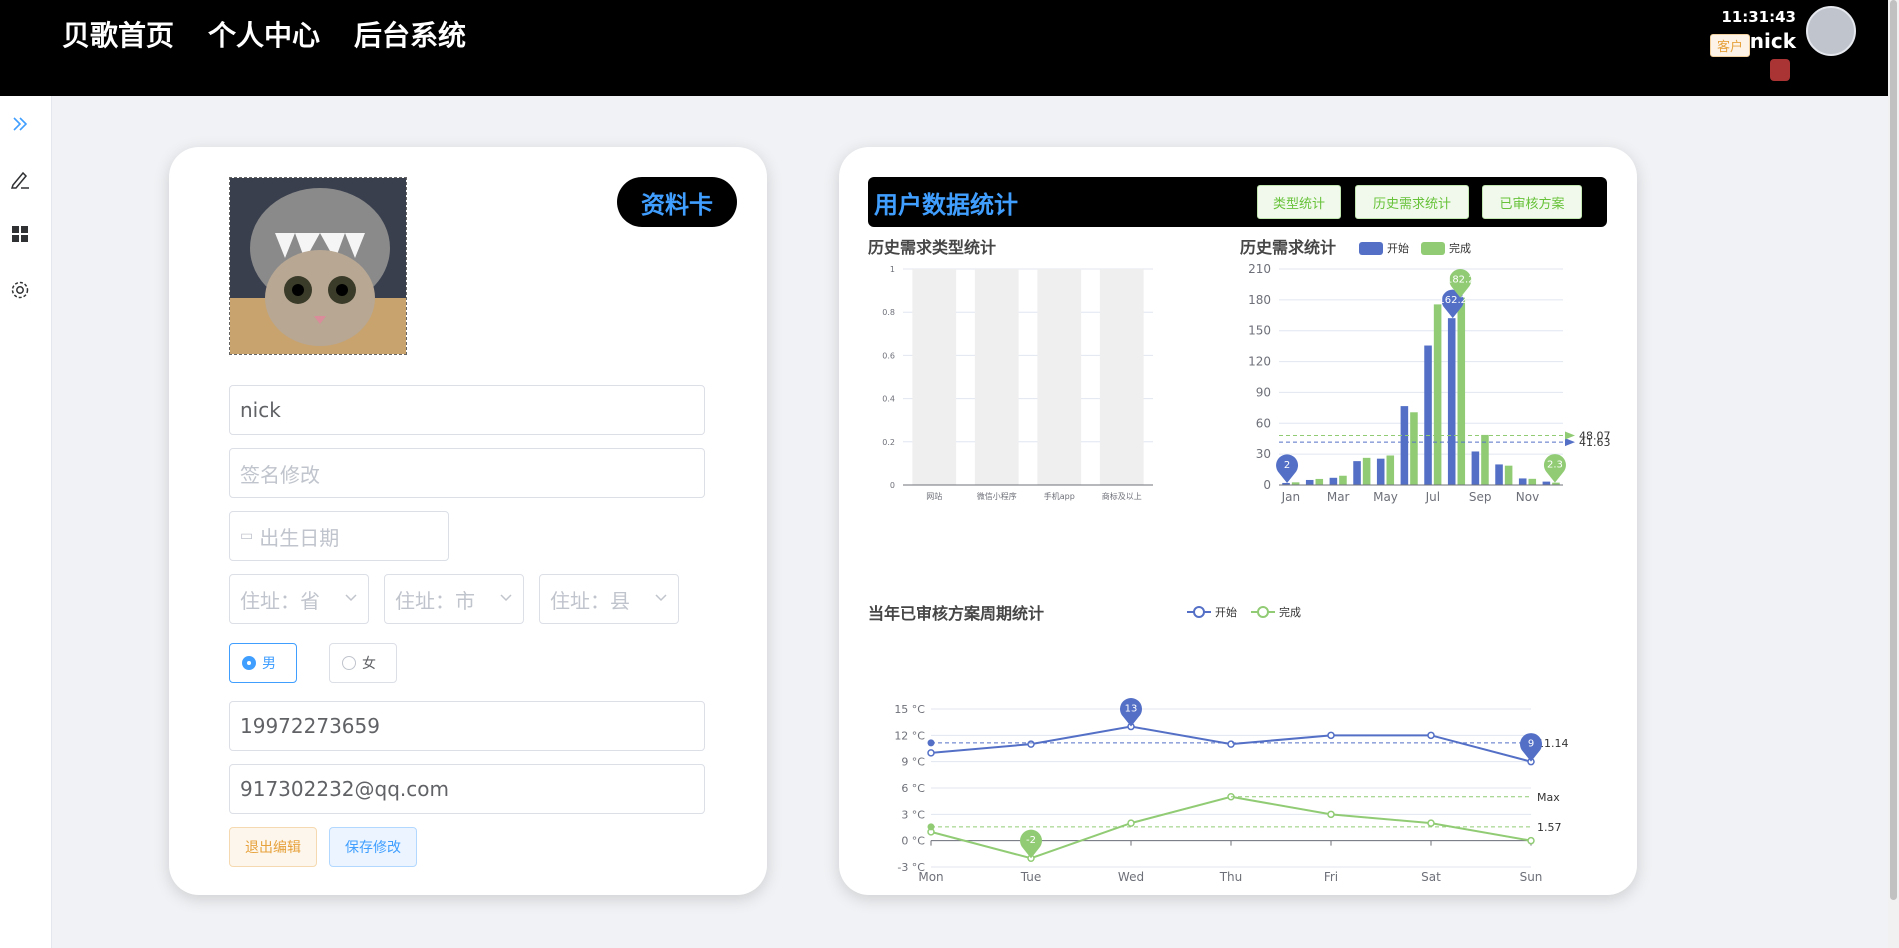 The image size is (1899, 948). Describe the element at coordinates (1287, 465) in the screenshot. I see `mark-point-label: 2` at that location.